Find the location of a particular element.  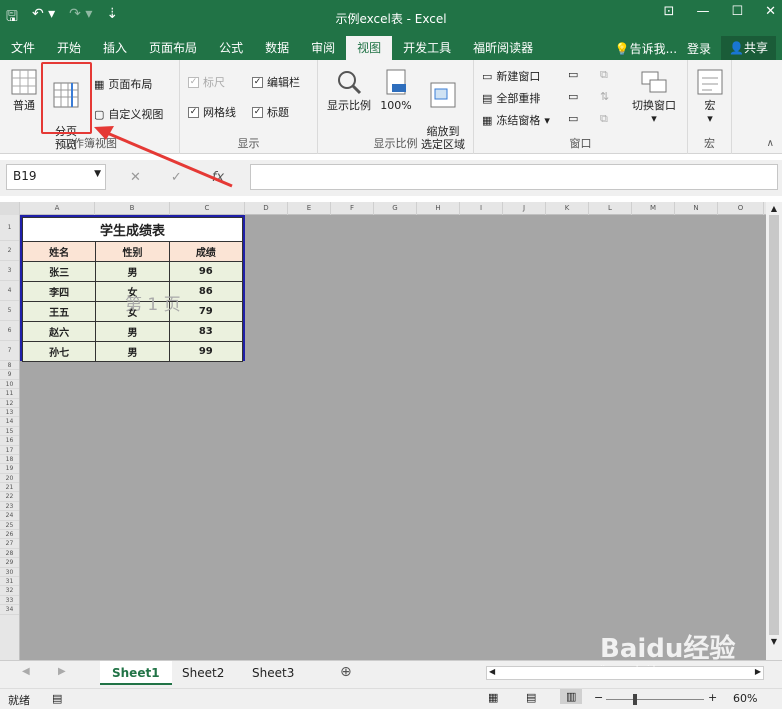

headings-checkbox: ✓ 标题 is located at coordinates (270, 112).